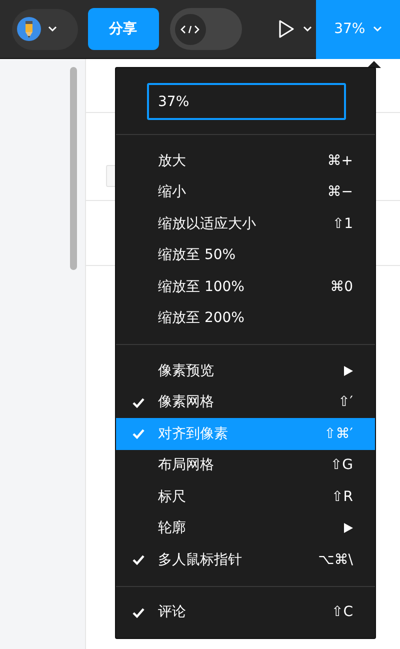  Describe the element at coordinates (341, 465) in the screenshot. I see `shortcut-label: ⇧G` at that location.